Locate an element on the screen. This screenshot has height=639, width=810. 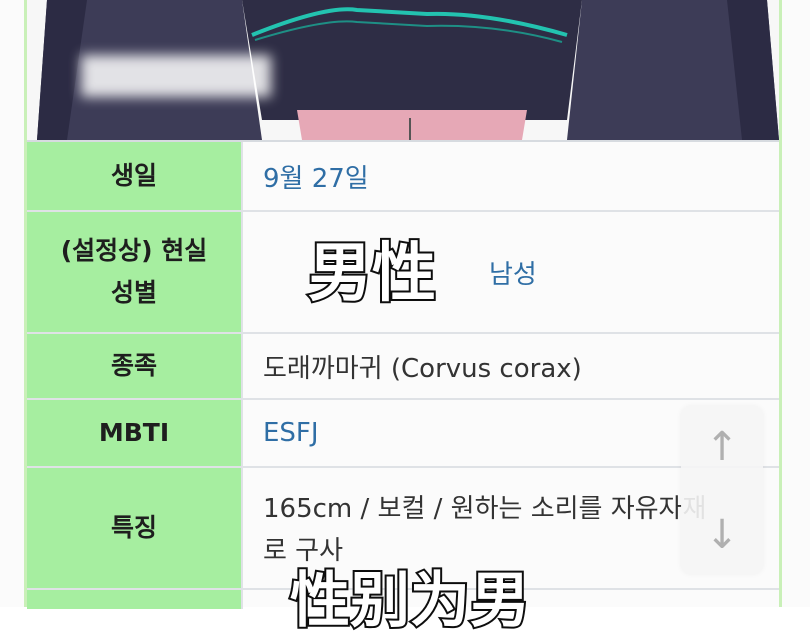
value-birthday-link: 9월 27일 is located at coordinates (510, 176).